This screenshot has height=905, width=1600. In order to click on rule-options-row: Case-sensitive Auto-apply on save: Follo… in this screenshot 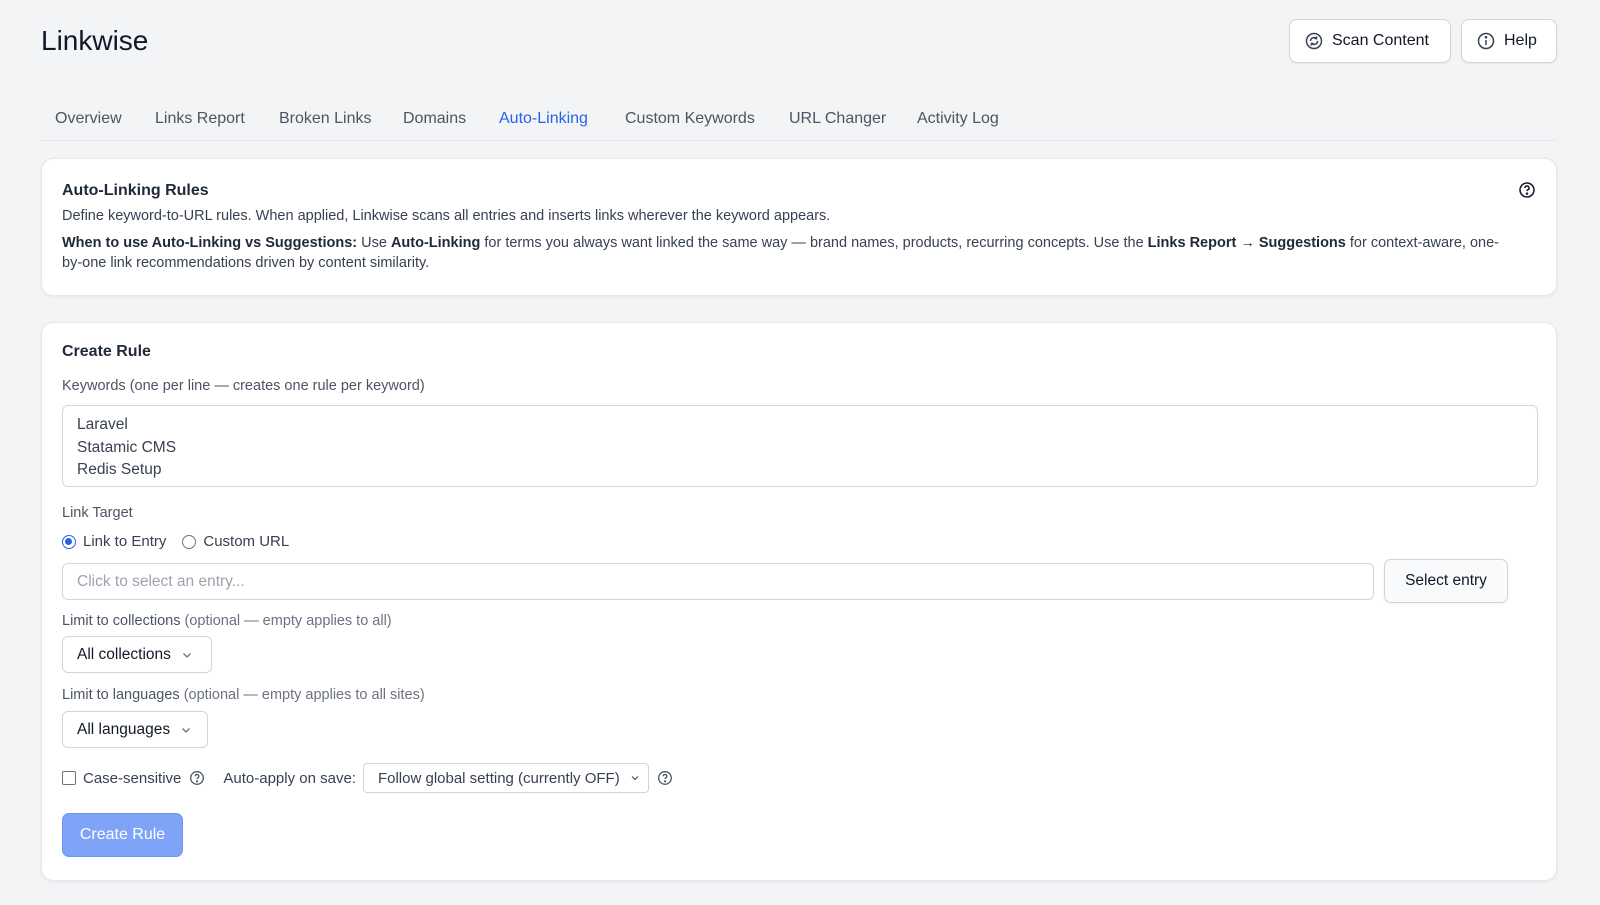, I will do `click(367, 778)`.